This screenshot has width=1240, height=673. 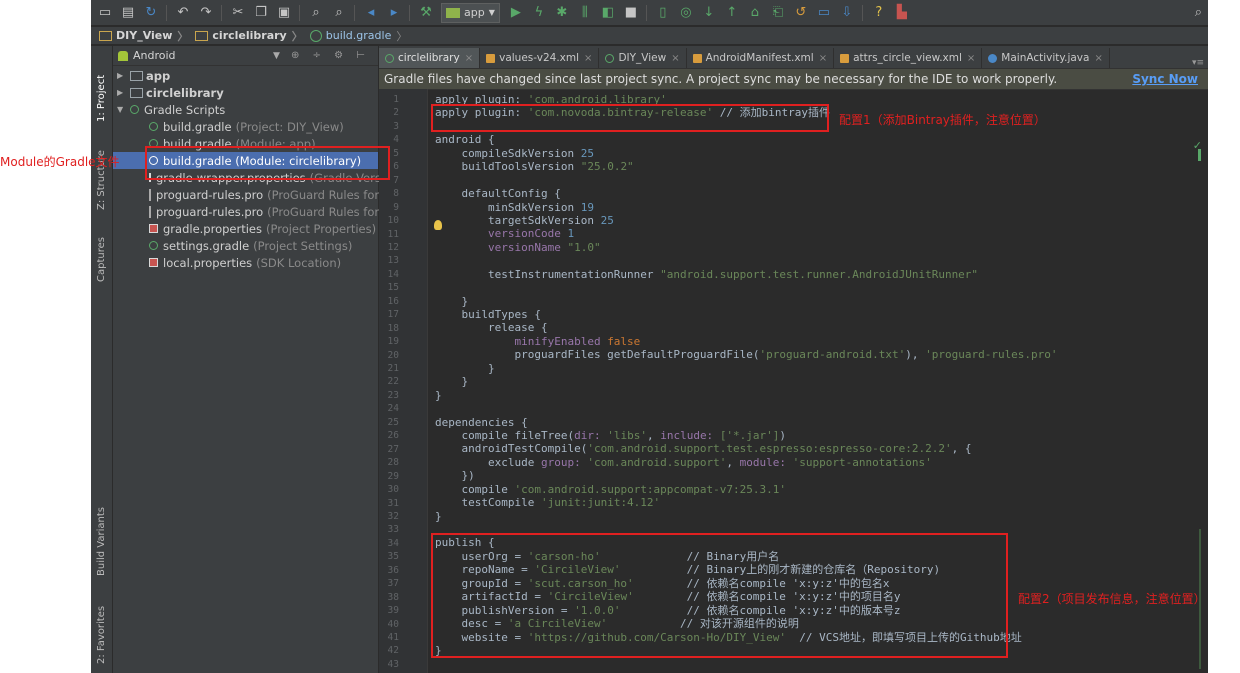 What do you see at coordinates (761, 58) in the screenshot?
I see `tab-android-manifest: AndroidManifest.xml ×` at bounding box center [761, 58].